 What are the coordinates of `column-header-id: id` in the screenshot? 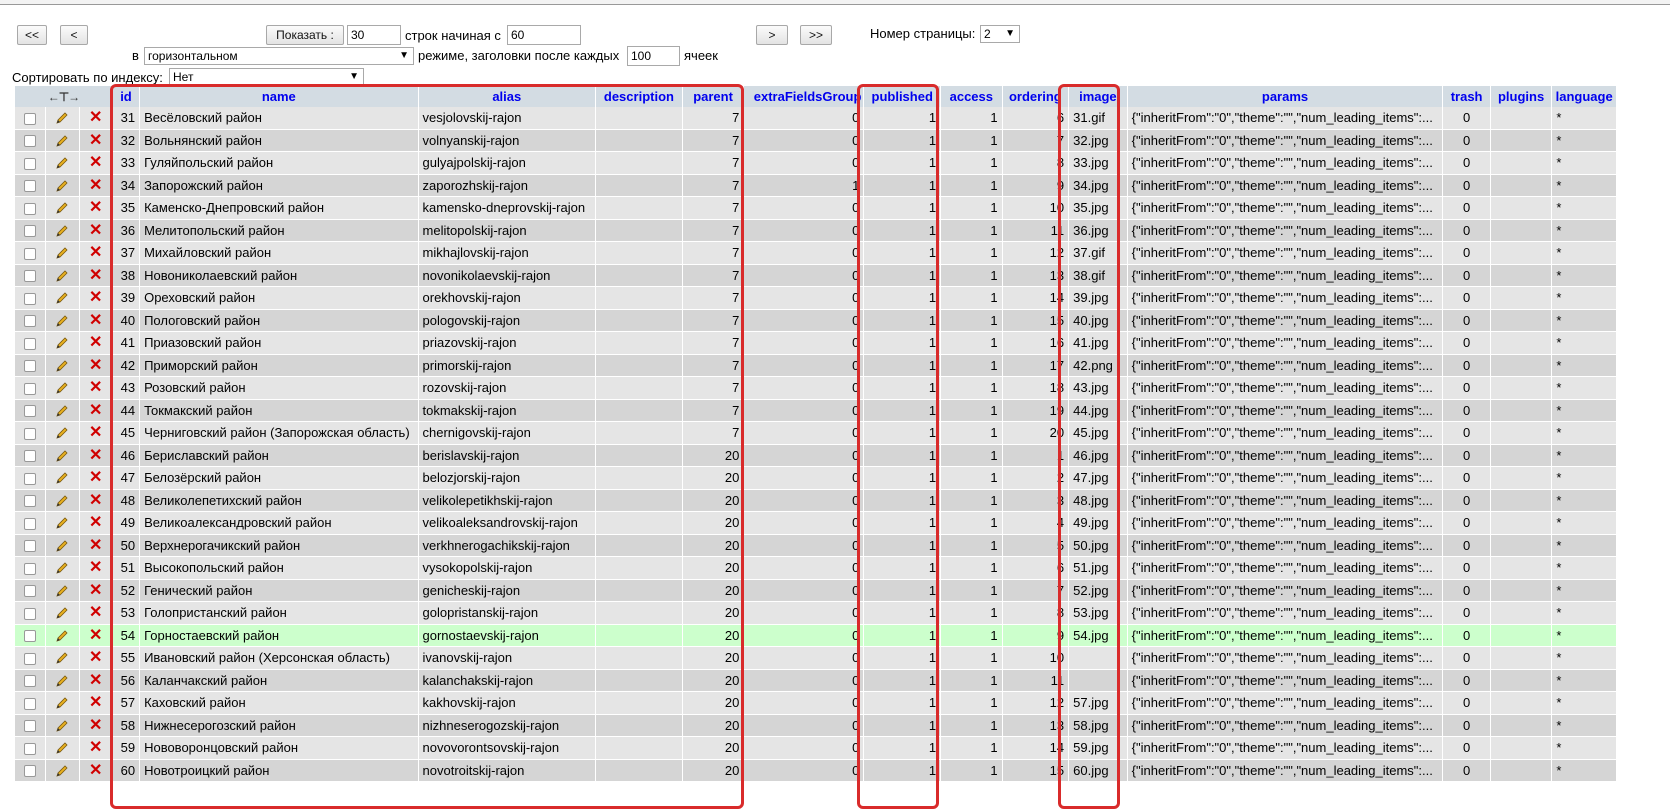 It's located at (126, 96).